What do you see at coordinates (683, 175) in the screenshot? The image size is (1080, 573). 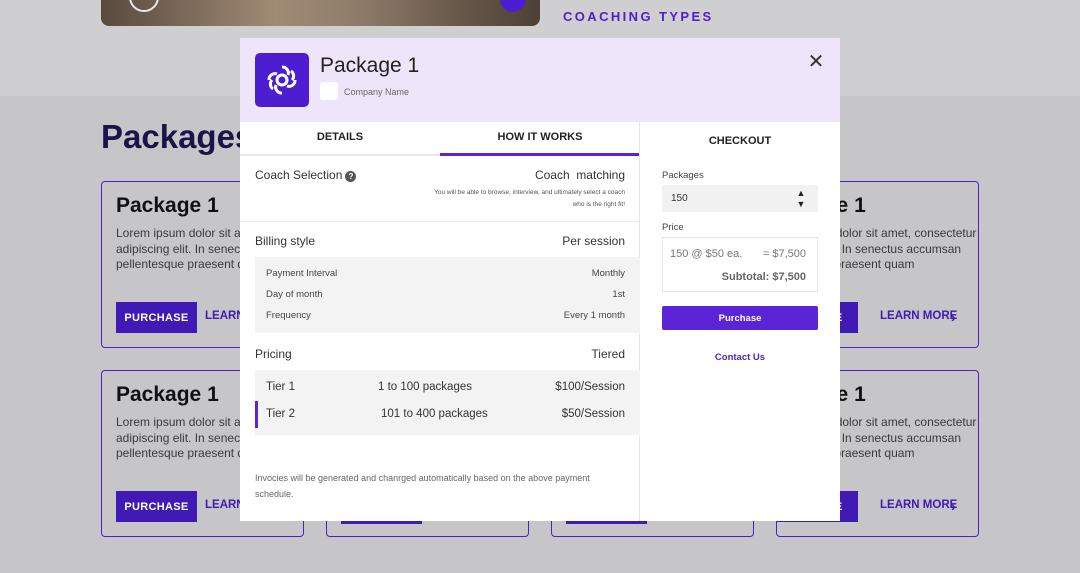 I see `packages-label: Packages` at bounding box center [683, 175].